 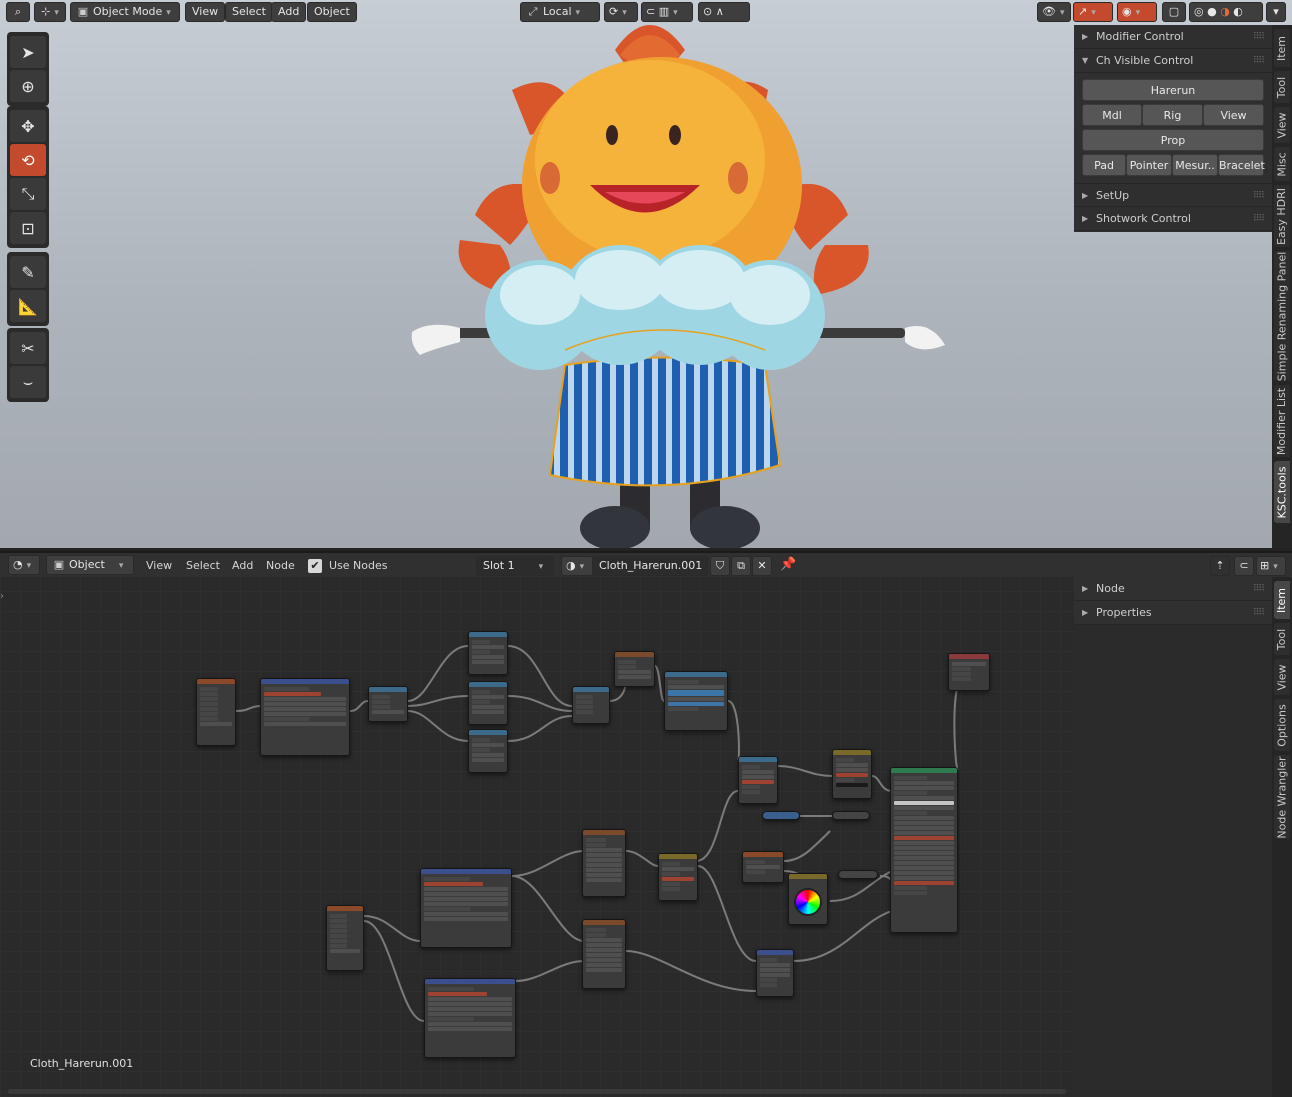 I want to click on menu-object: Object, so click(x=332, y=12).